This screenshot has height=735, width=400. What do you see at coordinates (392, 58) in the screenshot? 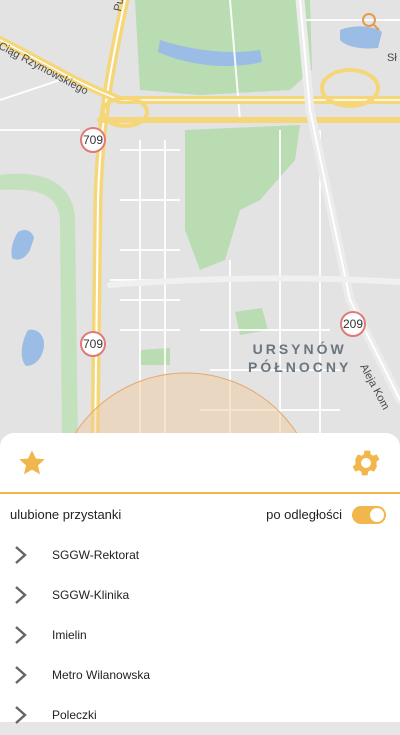
I see `street-label-east: Sł` at bounding box center [392, 58].